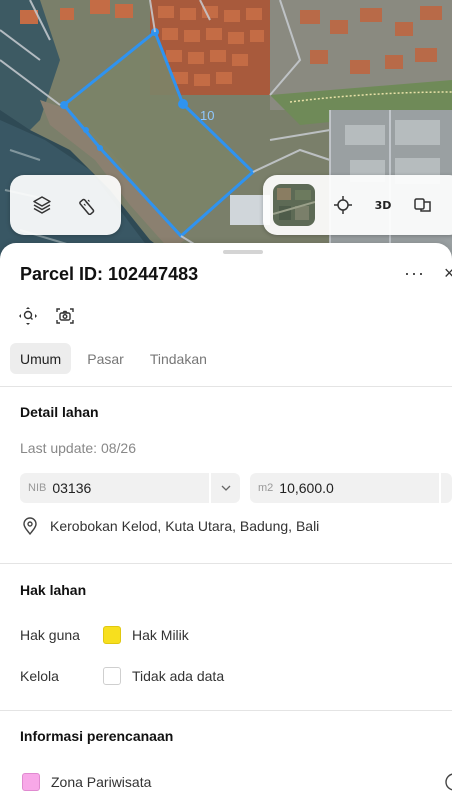 The height and width of the screenshot is (804, 452). I want to click on map-view-controls: 3D, so click(357, 205).